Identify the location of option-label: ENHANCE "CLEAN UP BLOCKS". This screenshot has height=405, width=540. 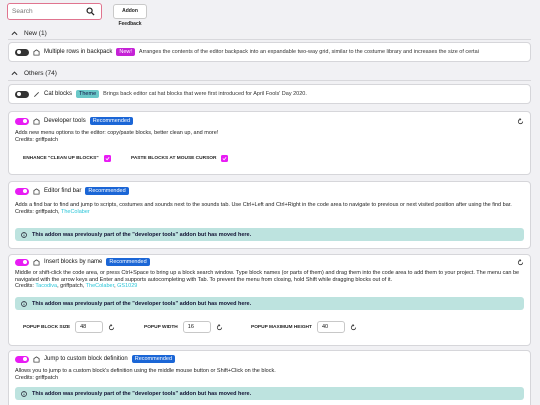
(61, 158).